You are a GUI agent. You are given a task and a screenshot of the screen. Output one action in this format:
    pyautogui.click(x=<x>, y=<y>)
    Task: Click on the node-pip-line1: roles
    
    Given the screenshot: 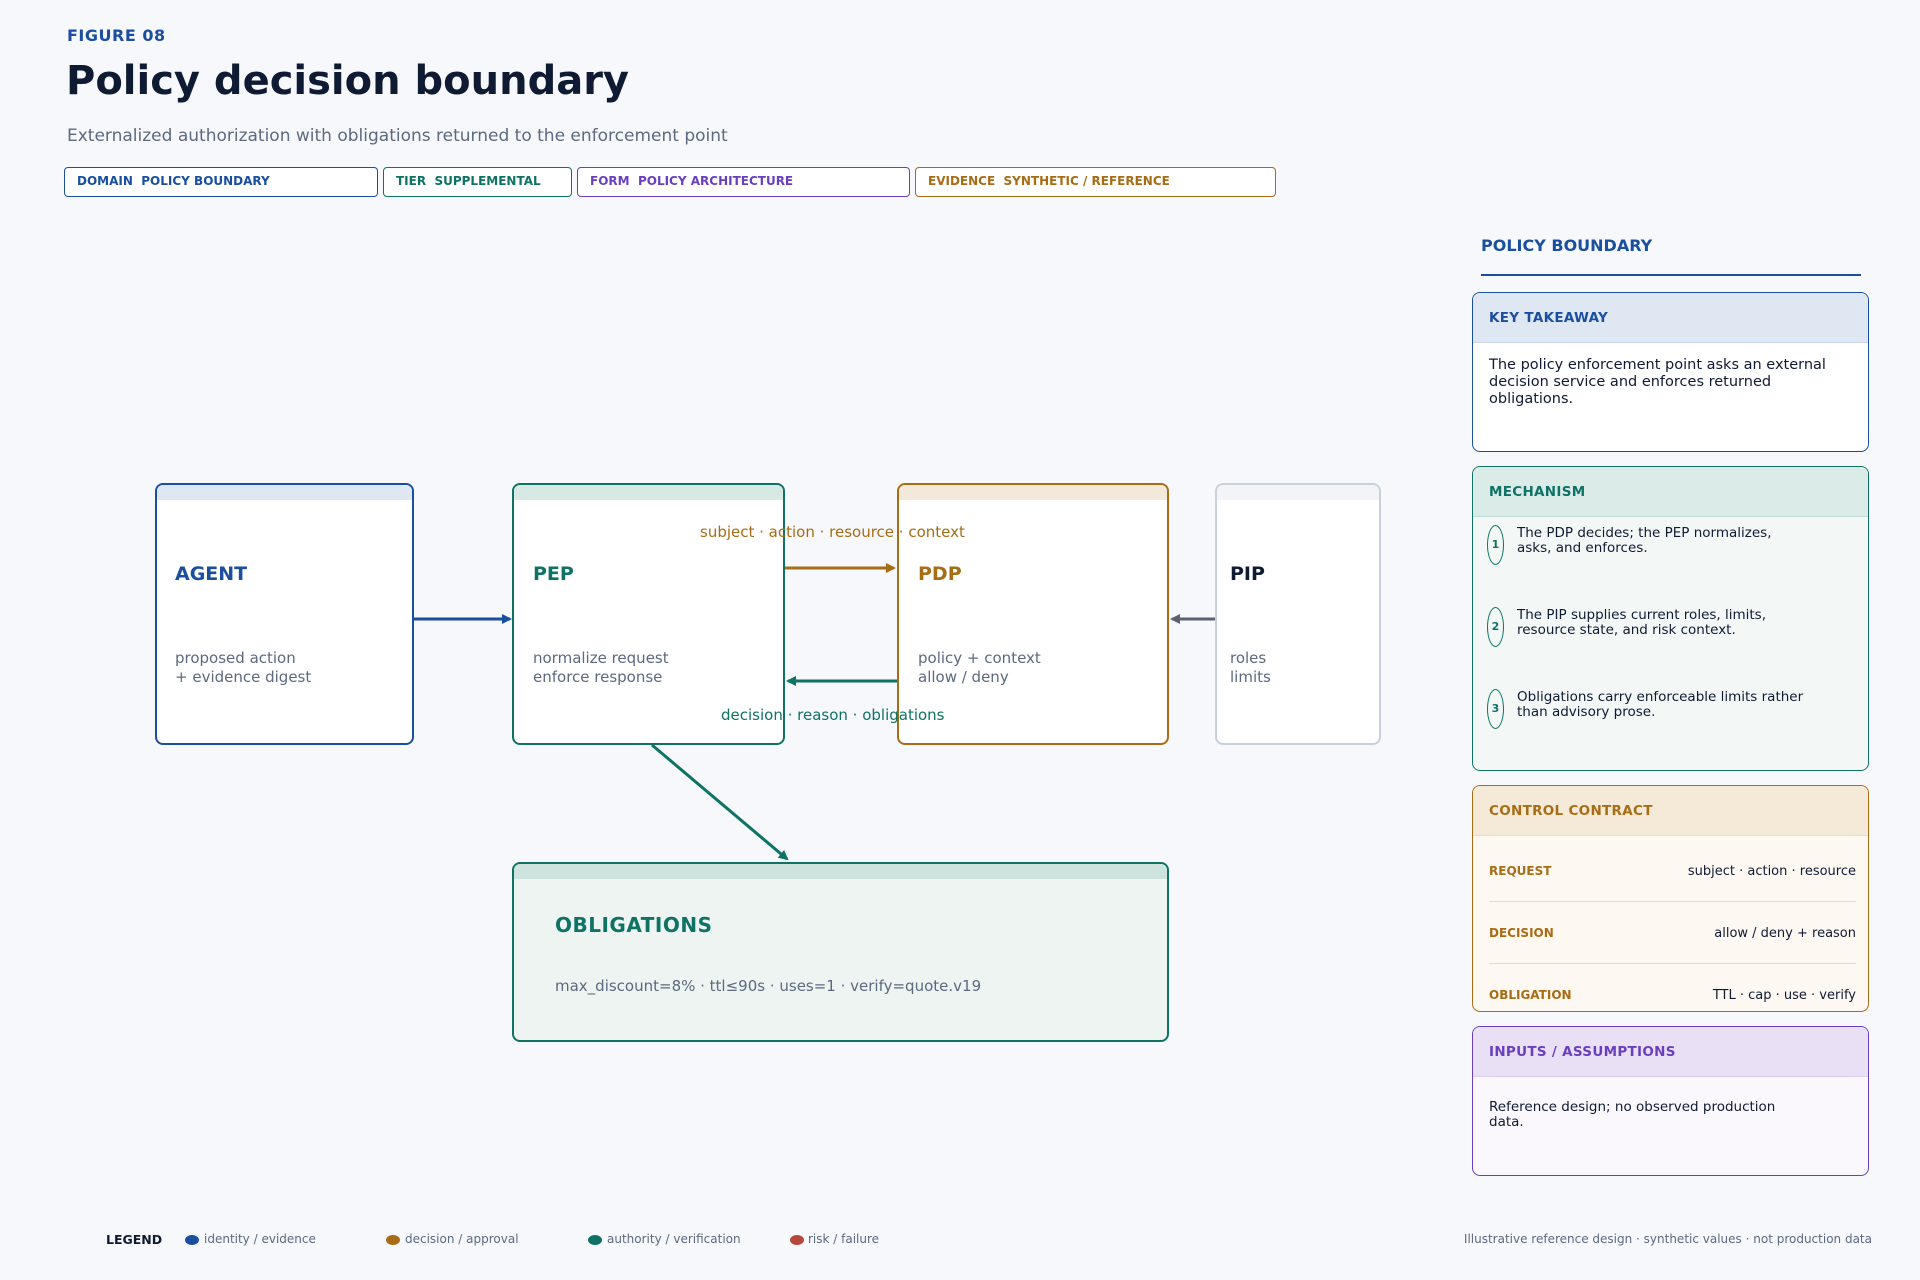 What is the action you would take?
    pyautogui.click(x=1248, y=658)
    